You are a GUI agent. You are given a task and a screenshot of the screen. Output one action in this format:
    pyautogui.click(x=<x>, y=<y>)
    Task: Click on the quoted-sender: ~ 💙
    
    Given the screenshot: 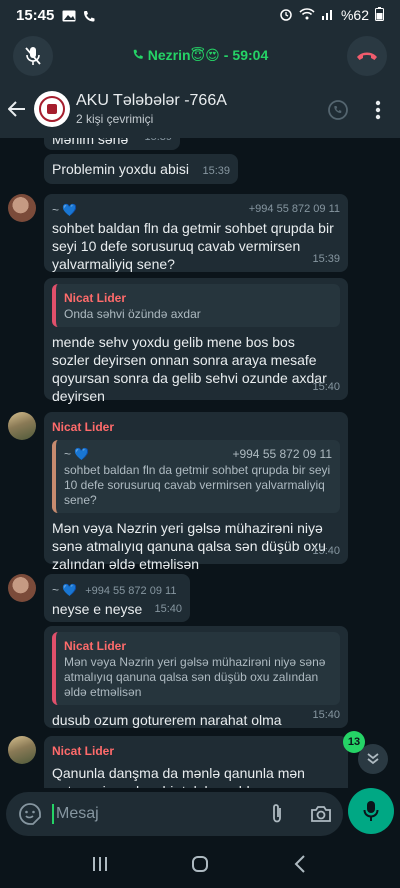 What is the action you would take?
    pyautogui.click(x=77, y=454)
    